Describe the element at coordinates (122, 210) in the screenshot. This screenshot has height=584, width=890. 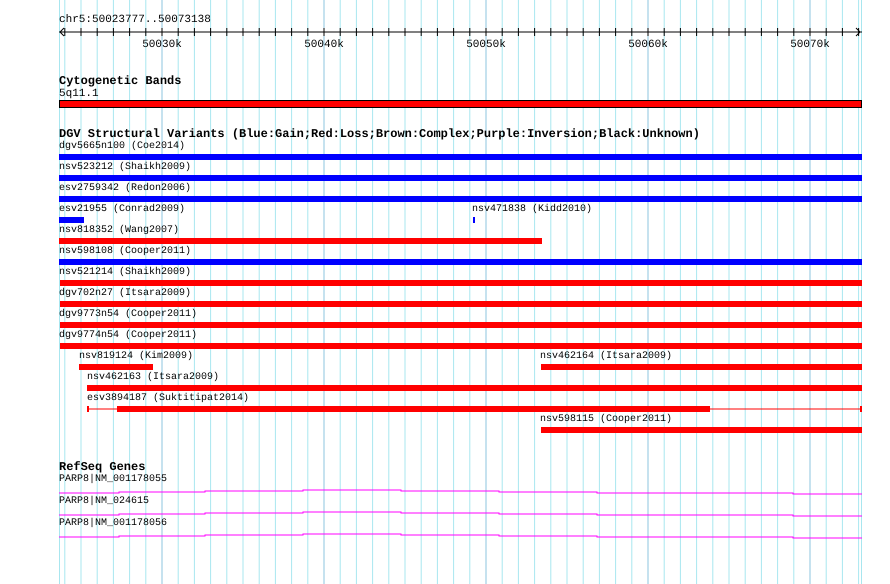
I see `variant-label: esv21955 (Conrad2009)` at that location.